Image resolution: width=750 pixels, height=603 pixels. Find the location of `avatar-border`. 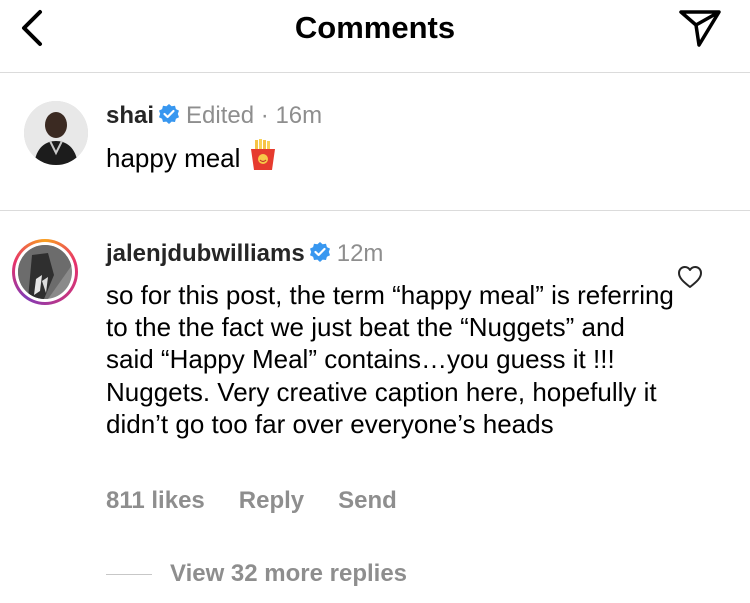

avatar-border is located at coordinates (45, 272).